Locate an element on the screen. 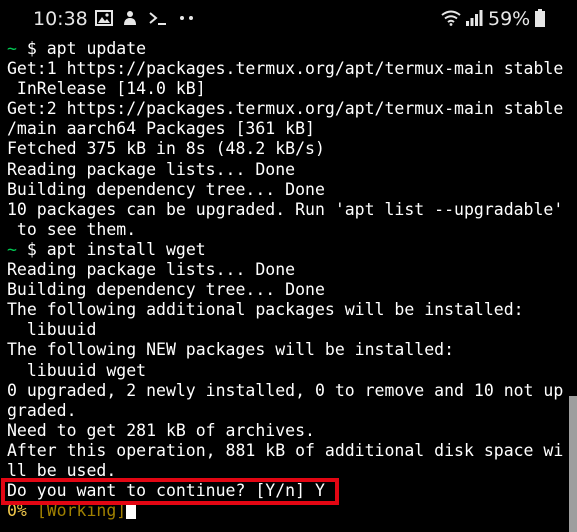 This screenshot has height=532, width=577. output-line: libuuid wget is located at coordinates (285, 371).